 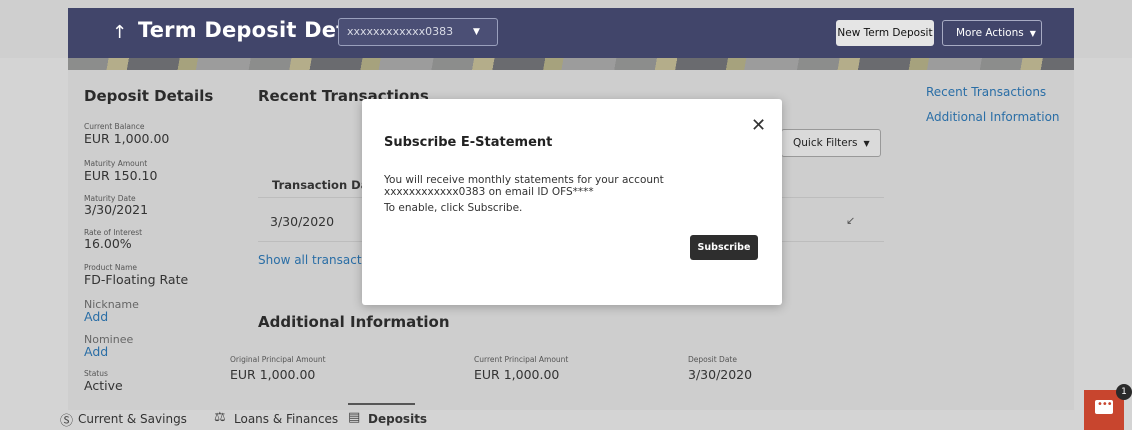 What do you see at coordinates (103, 385) in the screenshot?
I see `status-value: Active` at bounding box center [103, 385].